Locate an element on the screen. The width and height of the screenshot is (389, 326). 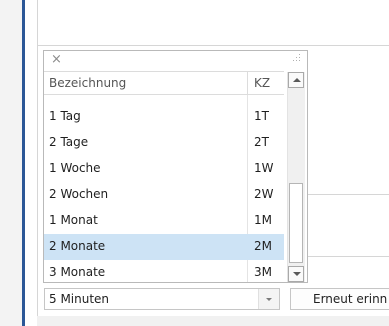
column-header-name: Bezeichnung is located at coordinates (87, 83).